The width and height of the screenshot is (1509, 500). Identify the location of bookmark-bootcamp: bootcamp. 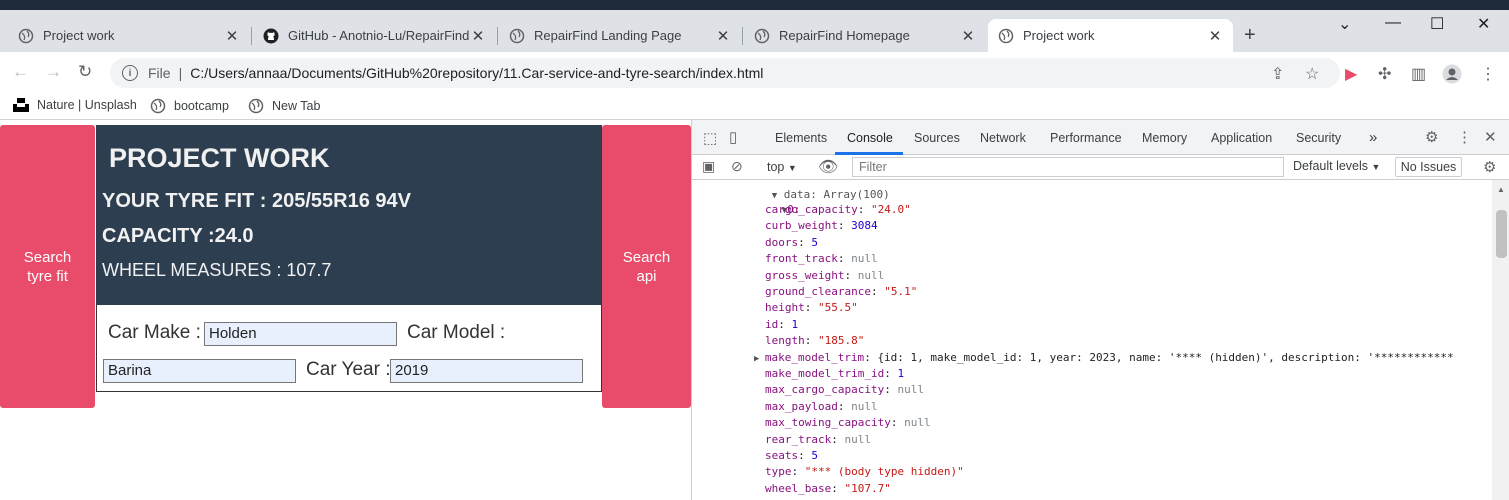
(189, 106).